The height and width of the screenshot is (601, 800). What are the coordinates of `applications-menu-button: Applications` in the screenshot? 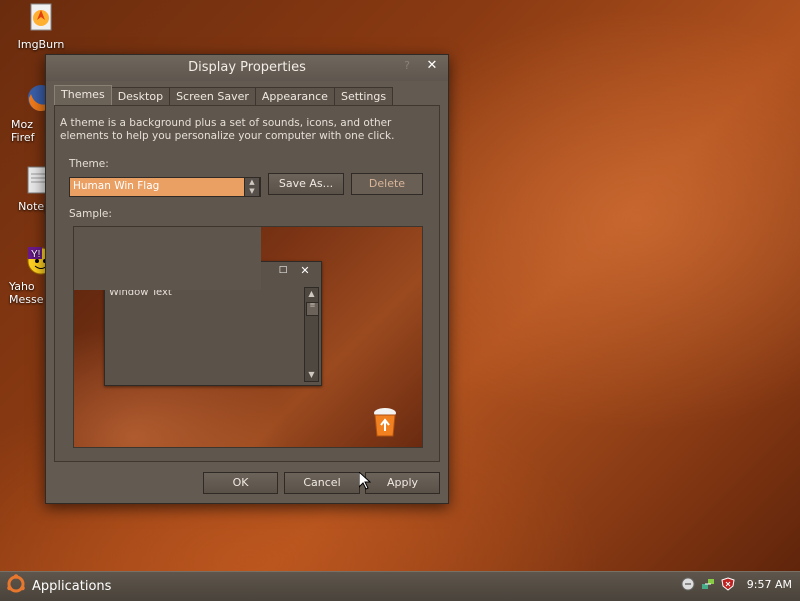 It's located at (59, 586).